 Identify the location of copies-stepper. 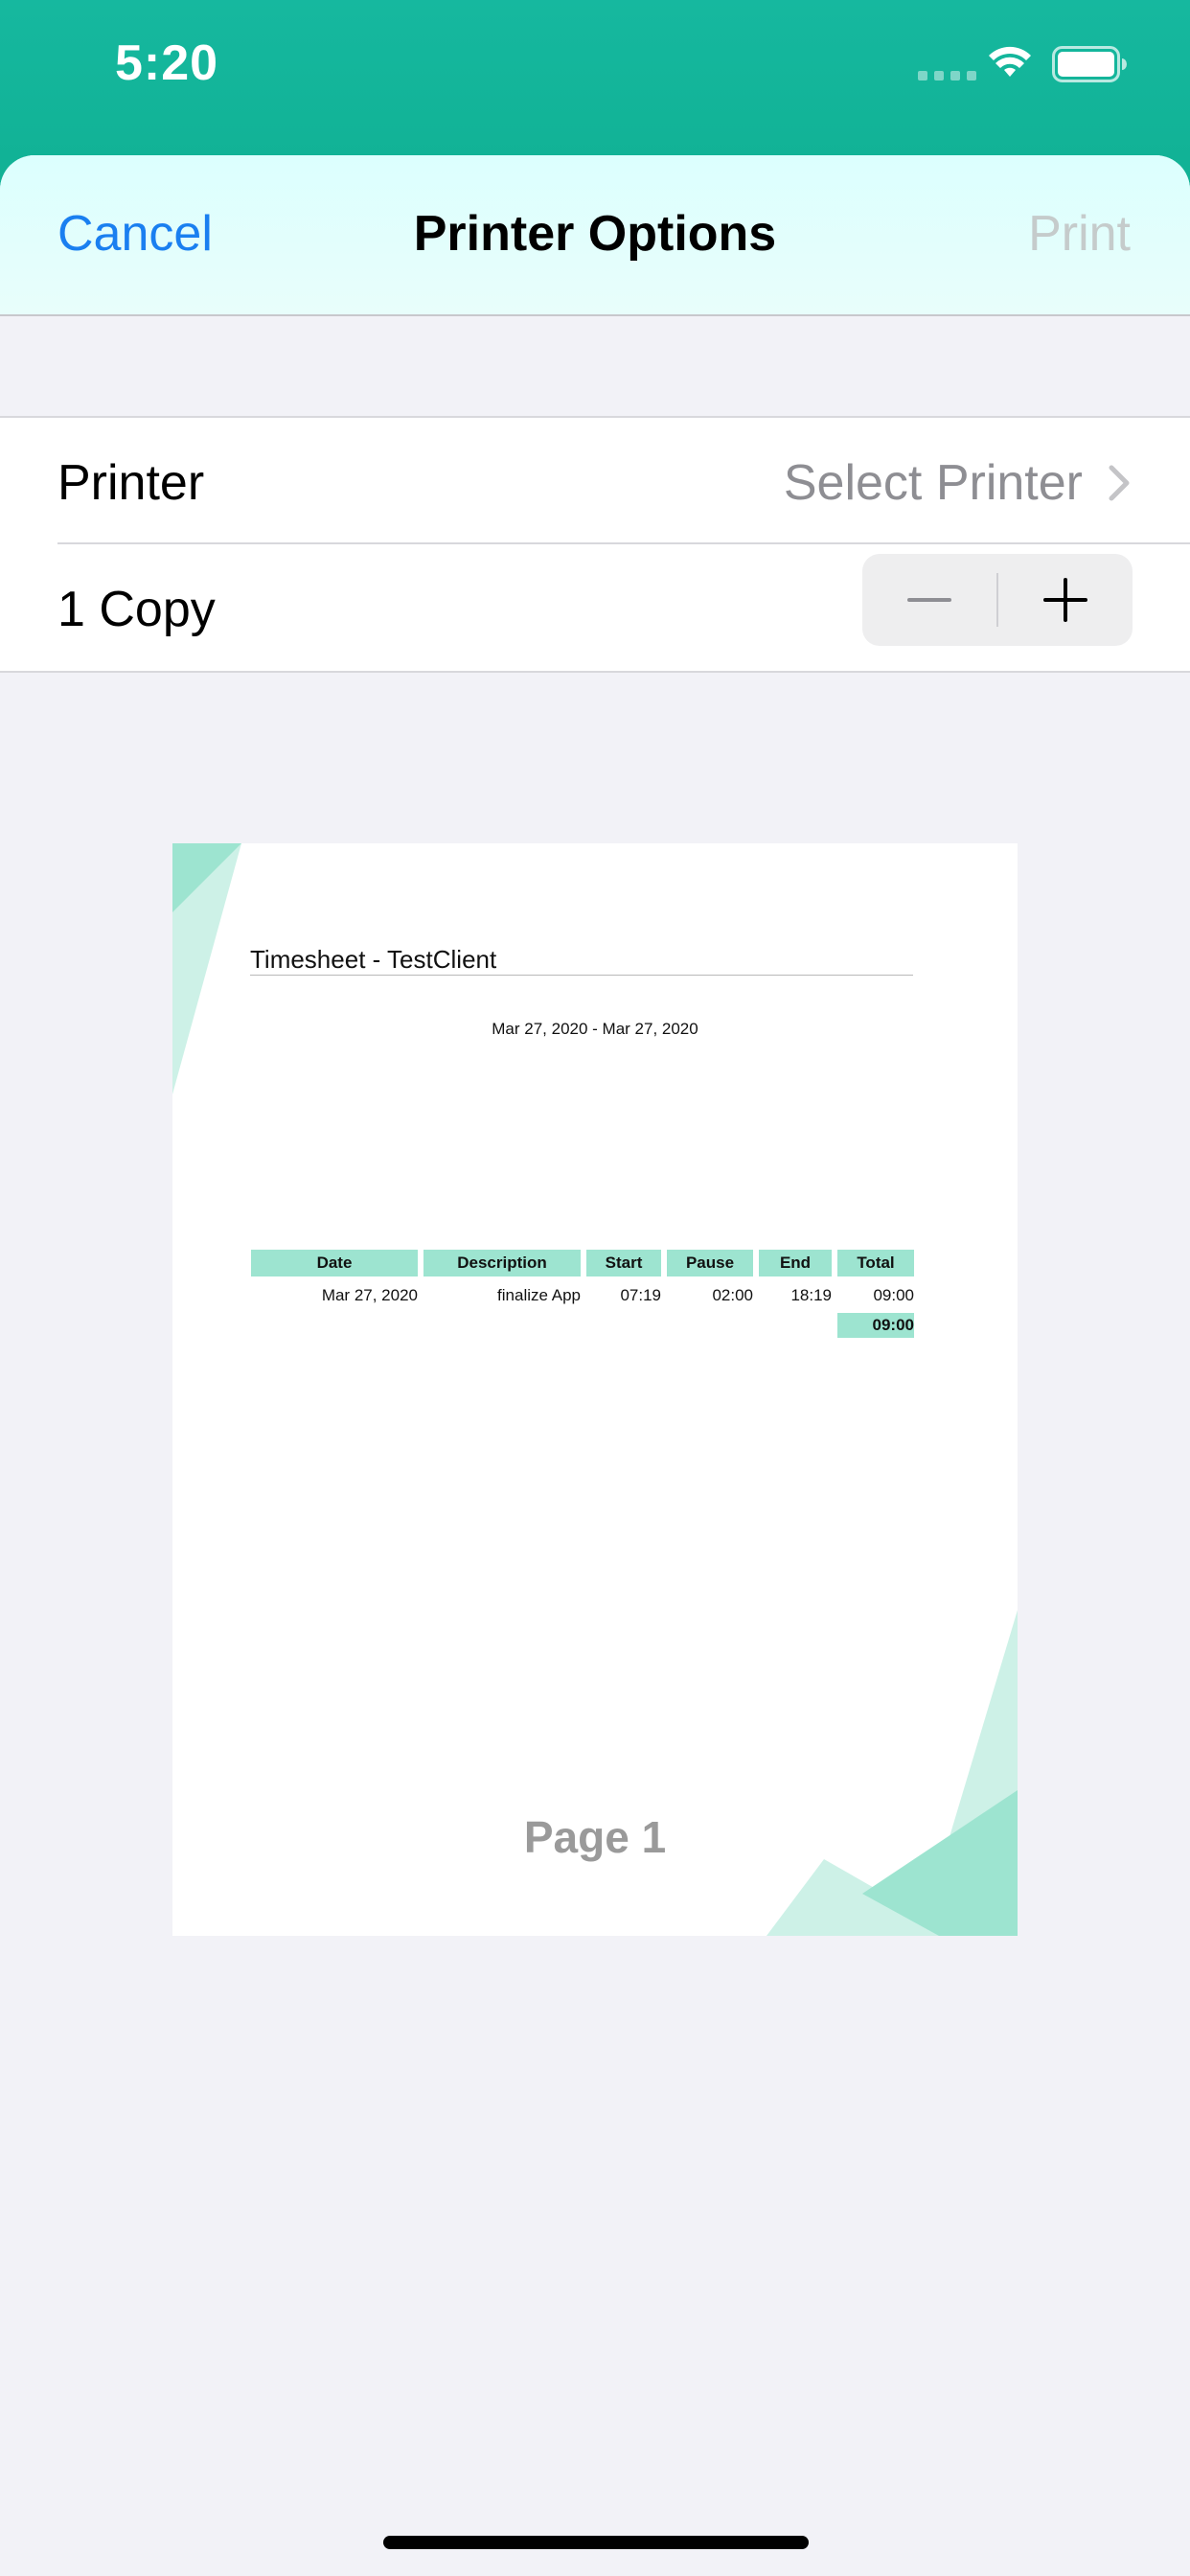
(998, 600).